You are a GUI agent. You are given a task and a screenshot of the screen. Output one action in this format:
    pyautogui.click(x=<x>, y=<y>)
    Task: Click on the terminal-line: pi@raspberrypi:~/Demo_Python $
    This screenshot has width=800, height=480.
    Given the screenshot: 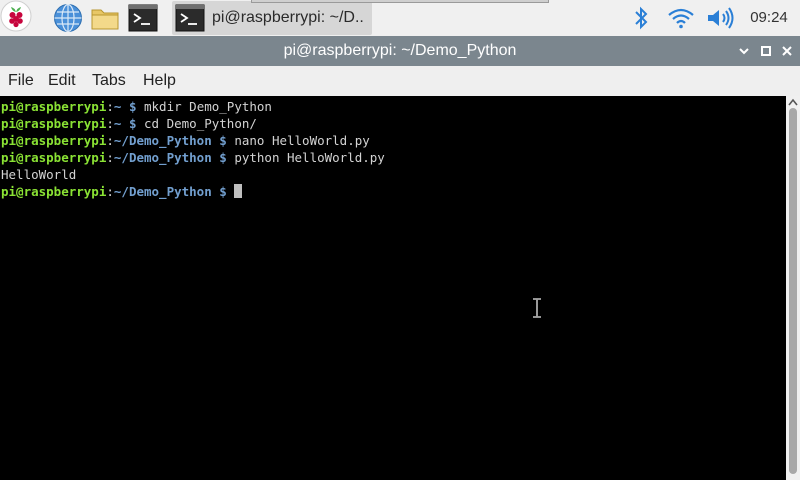 What is the action you would take?
    pyautogui.click(x=122, y=191)
    